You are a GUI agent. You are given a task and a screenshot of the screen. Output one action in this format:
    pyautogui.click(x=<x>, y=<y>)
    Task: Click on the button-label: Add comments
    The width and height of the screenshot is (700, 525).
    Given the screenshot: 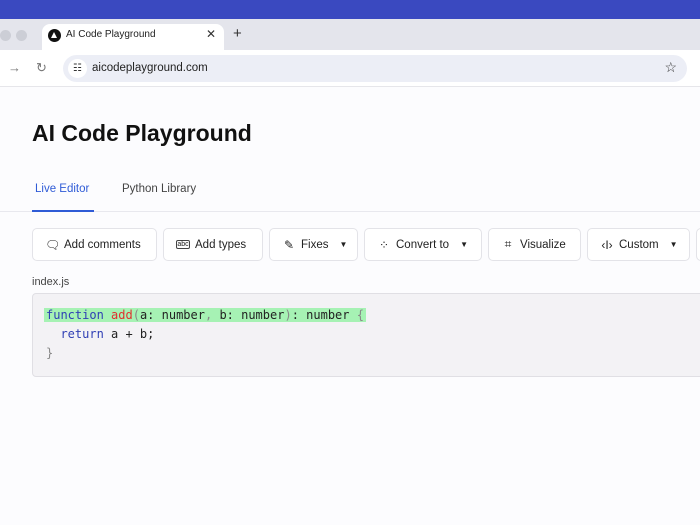 What is the action you would take?
    pyautogui.click(x=102, y=244)
    